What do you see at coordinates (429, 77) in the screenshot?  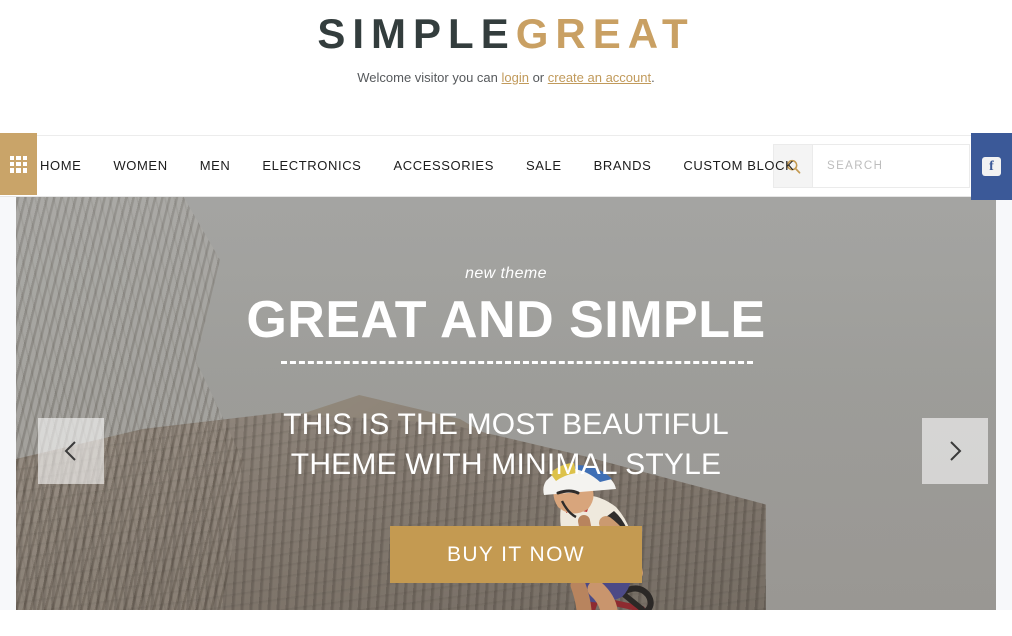 I see `welcome-prefix-text: Welcome visitor you can` at bounding box center [429, 77].